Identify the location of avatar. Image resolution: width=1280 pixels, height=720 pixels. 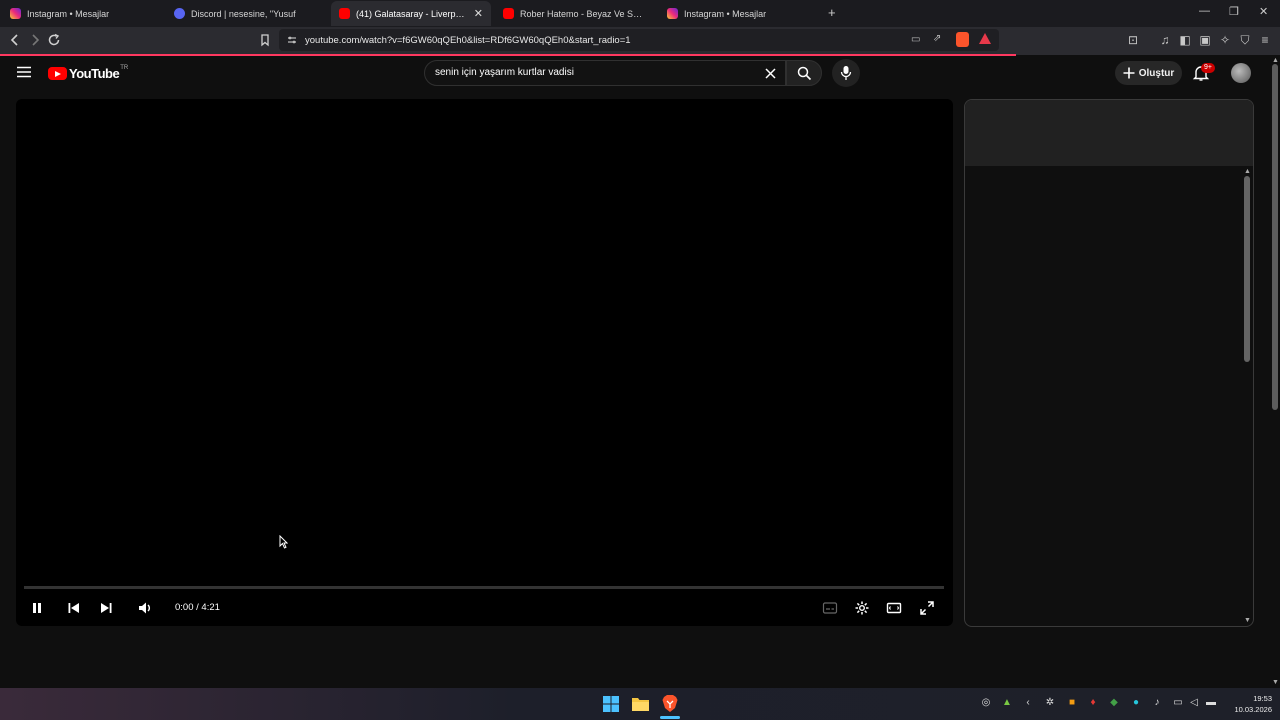
(1241, 73).